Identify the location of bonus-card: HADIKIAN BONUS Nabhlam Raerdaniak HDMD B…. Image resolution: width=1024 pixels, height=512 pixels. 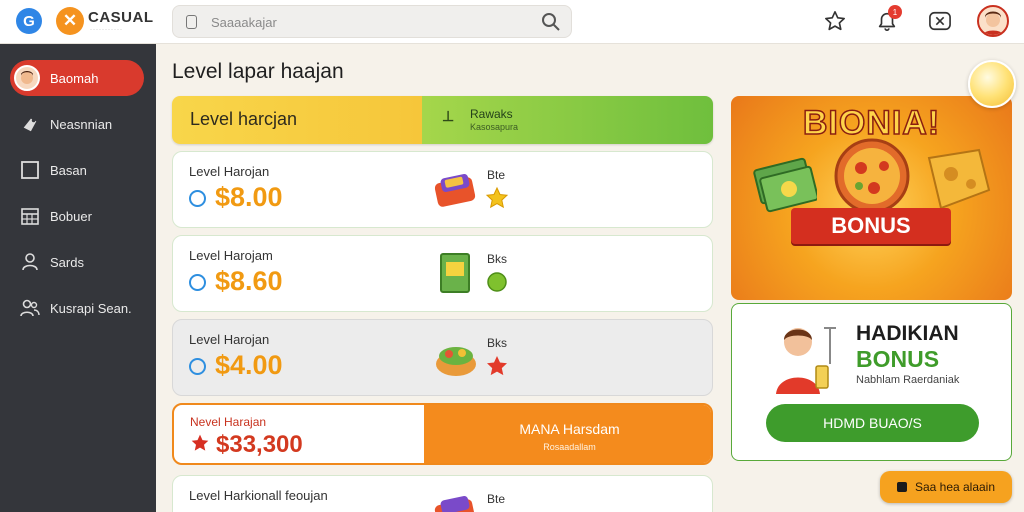
(871, 382).